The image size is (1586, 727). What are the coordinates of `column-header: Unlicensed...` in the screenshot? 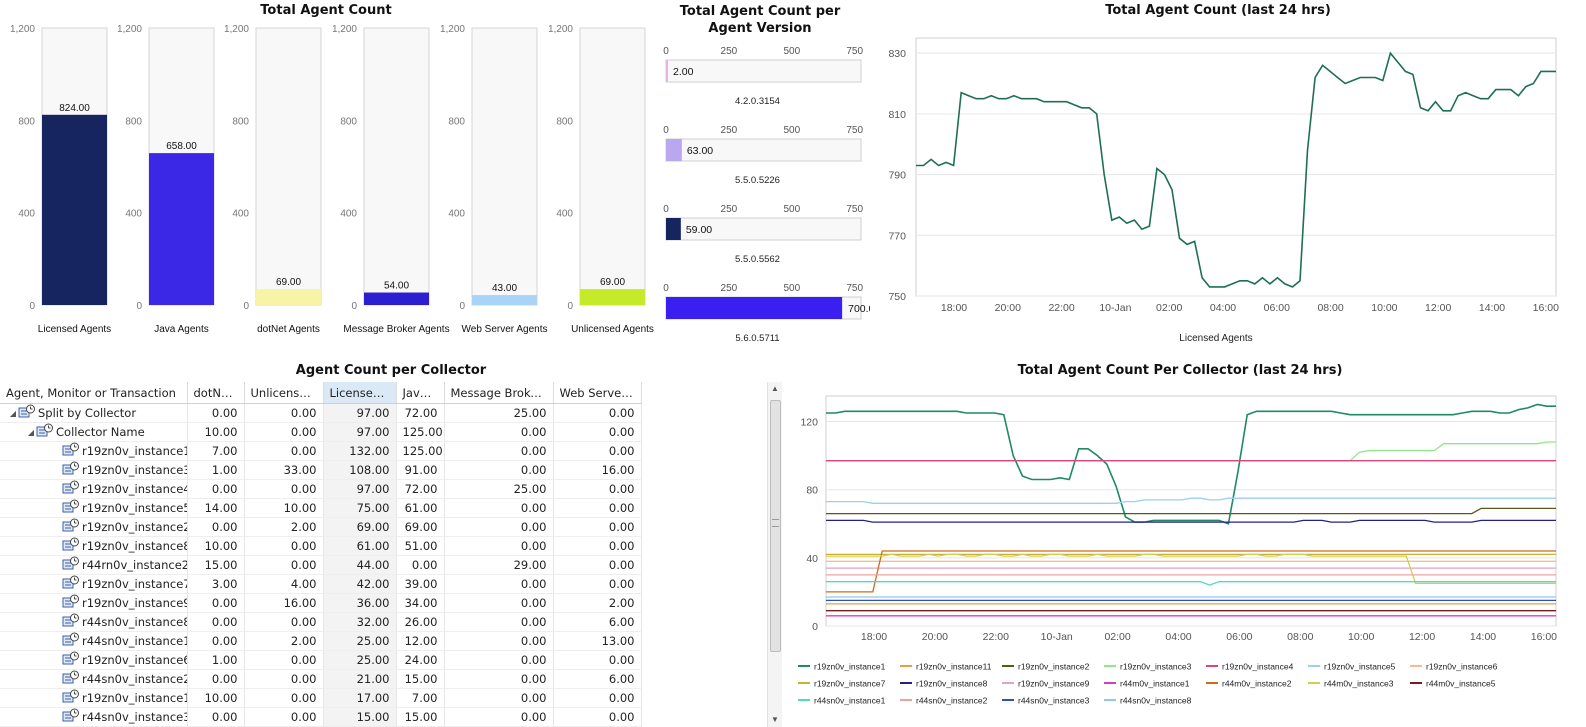 It's located at (284, 393).